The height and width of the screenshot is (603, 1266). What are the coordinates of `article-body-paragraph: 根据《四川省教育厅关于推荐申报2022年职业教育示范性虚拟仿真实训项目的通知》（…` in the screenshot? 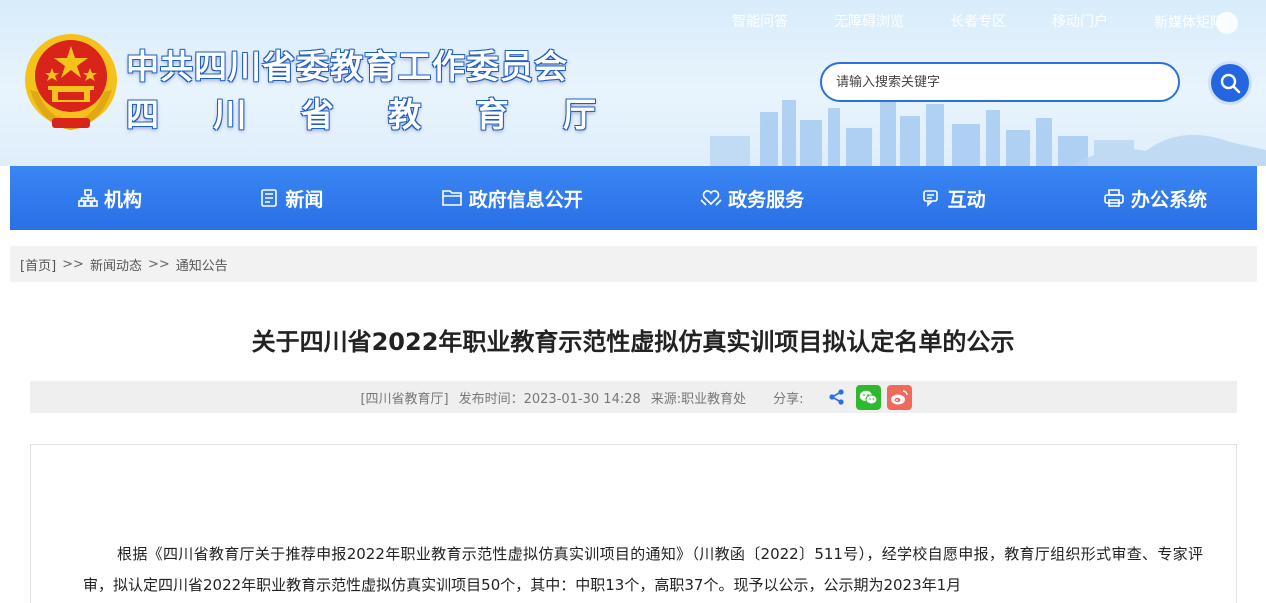 It's located at (643, 569).